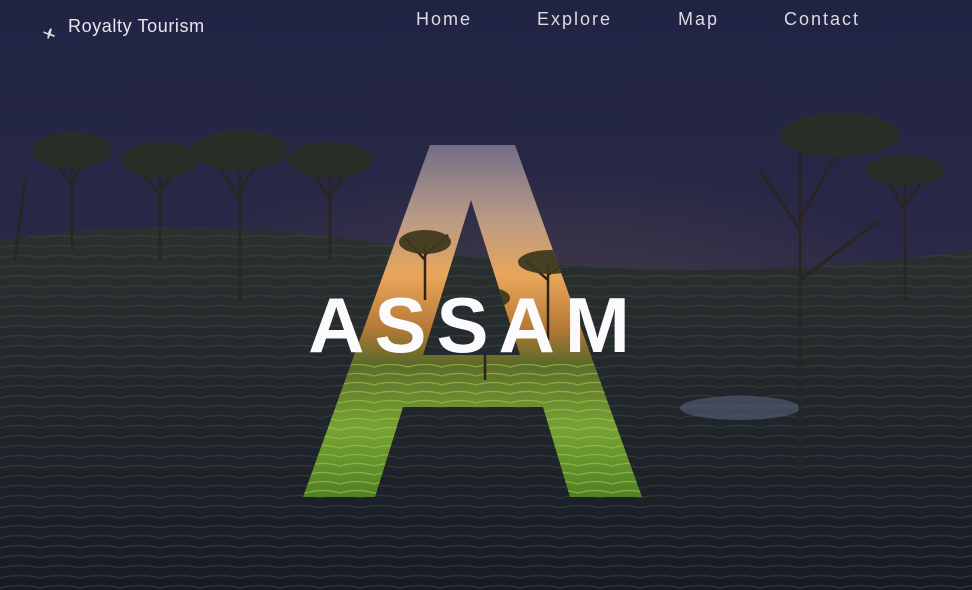  I want to click on nav-home: Home, so click(444, 19).